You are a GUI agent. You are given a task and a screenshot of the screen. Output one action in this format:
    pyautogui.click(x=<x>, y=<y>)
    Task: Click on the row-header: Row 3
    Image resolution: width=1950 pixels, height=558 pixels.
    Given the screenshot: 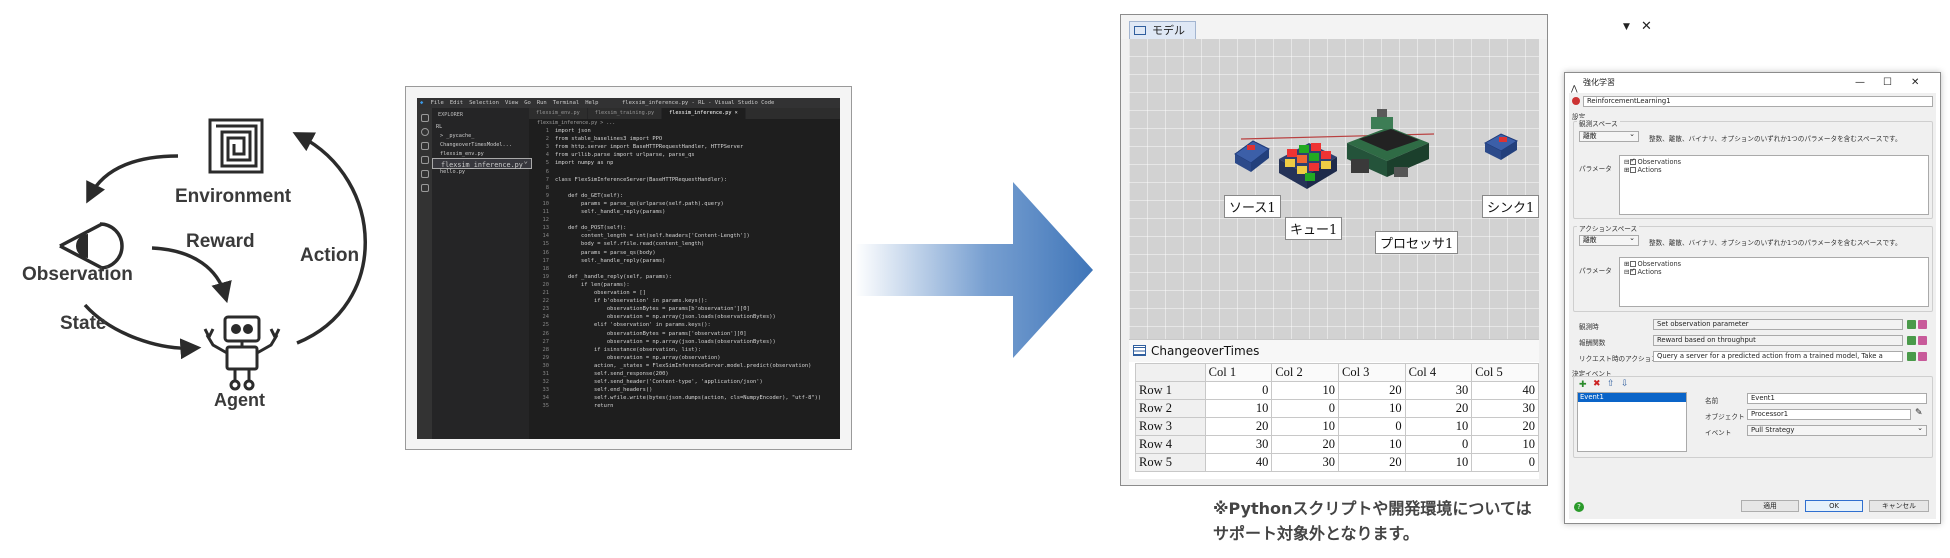 What is the action you would take?
    pyautogui.click(x=1170, y=426)
    